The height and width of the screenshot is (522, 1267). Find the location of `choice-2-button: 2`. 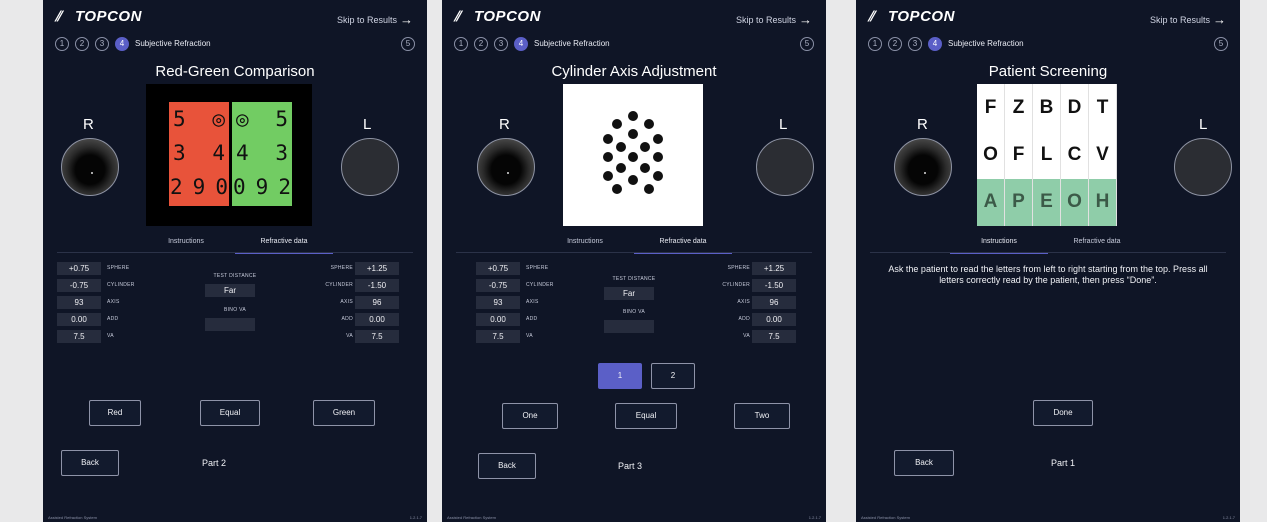

choice-2-button: 2 is located at coordinates (673, 376).